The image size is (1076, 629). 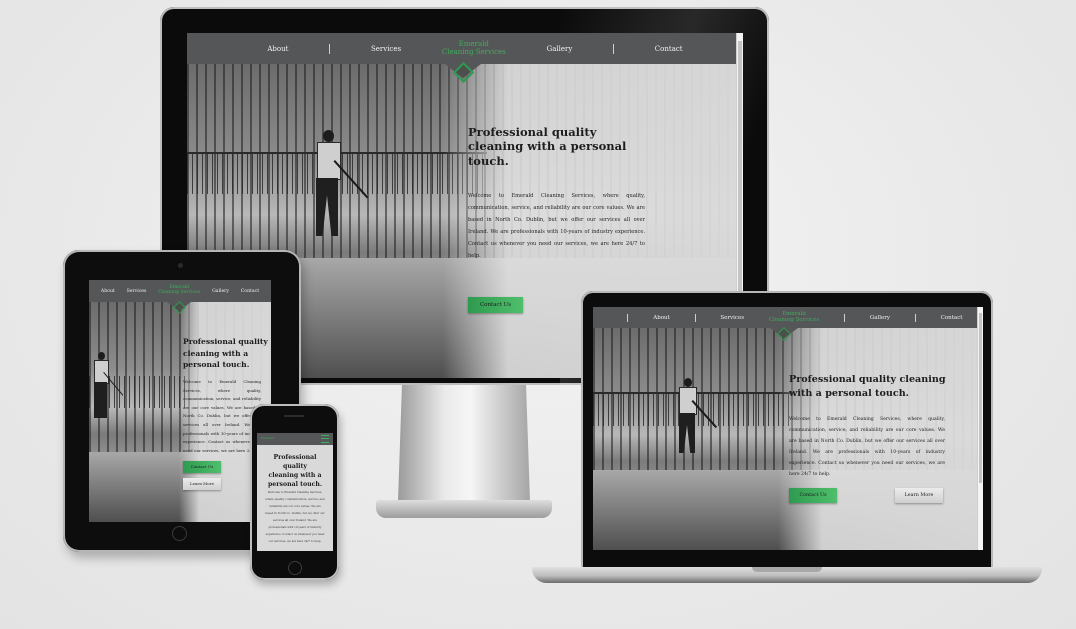 What do you see at coordinates (295, 439) in the screenshot?
I see `phone-navbar: Emerald` at bounding box center [295, 439].